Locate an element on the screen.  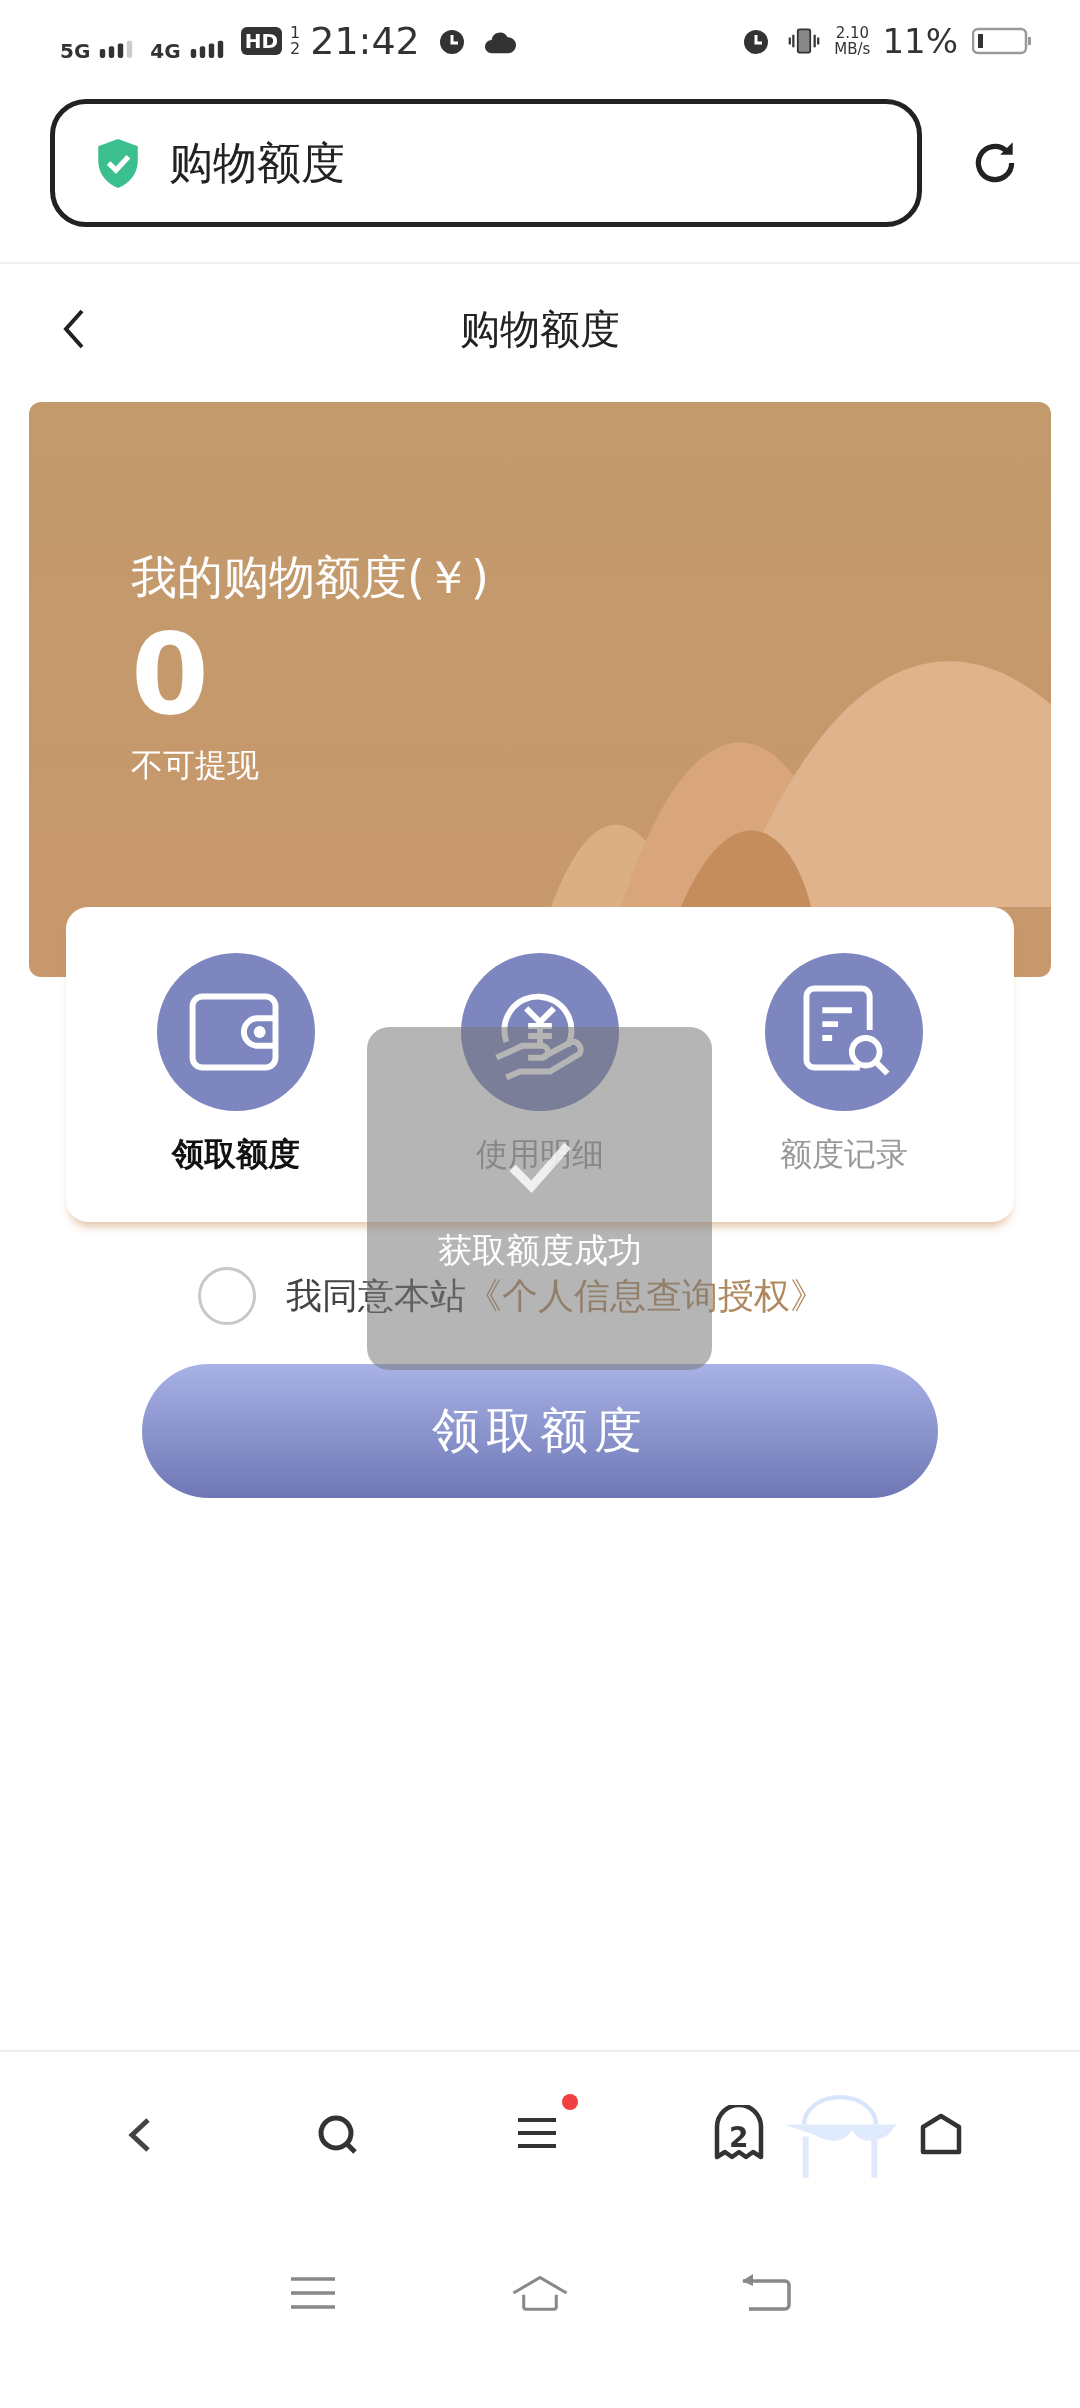
action-item: 额度记录 is located at coordinates (844, 1064).